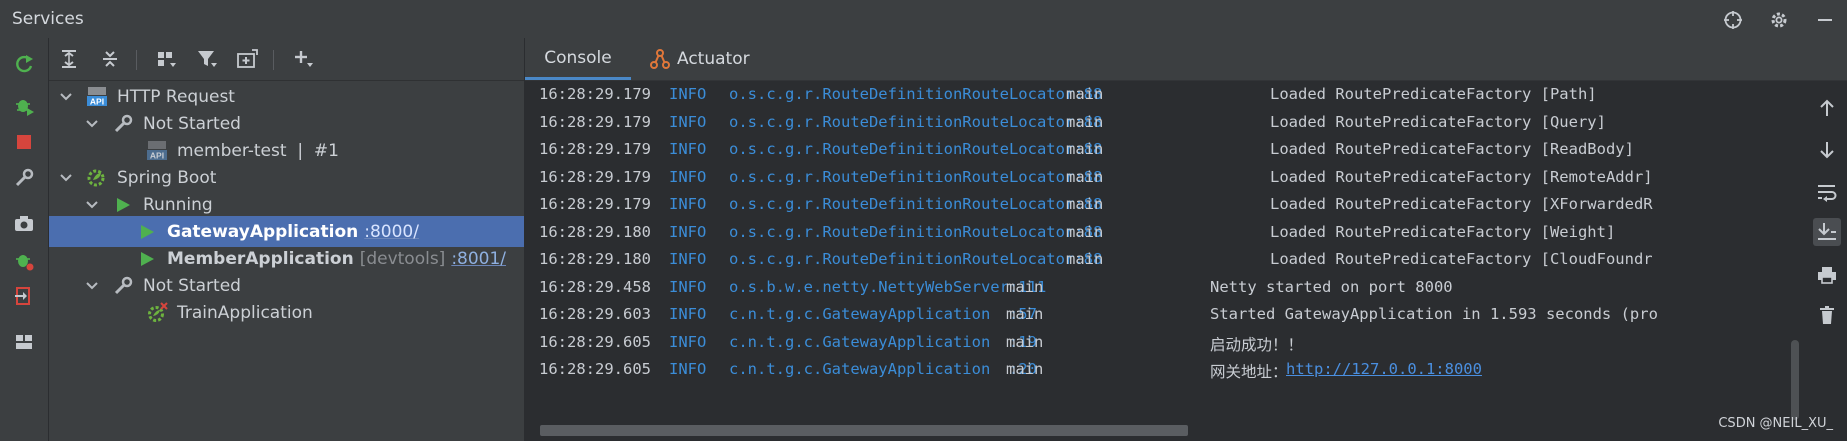  What do you see at coordinates (48, 19) in the screenshot?
I see `window-title: Services` at bounding box center [48, 19].